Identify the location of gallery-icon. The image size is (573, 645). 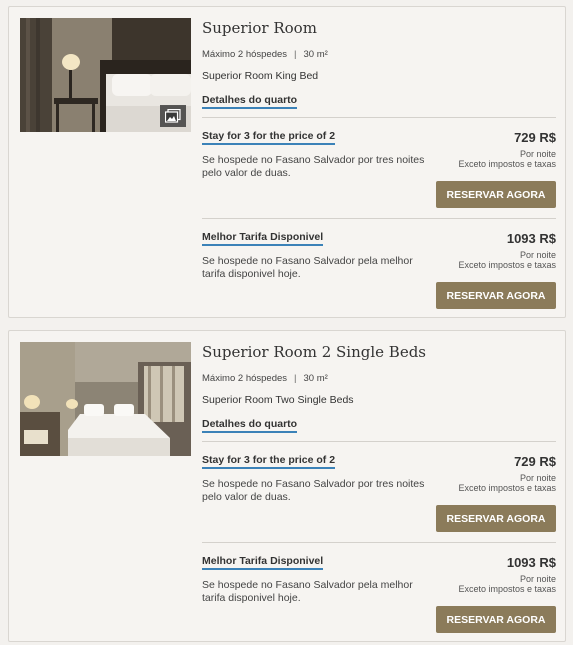
(173, 116).